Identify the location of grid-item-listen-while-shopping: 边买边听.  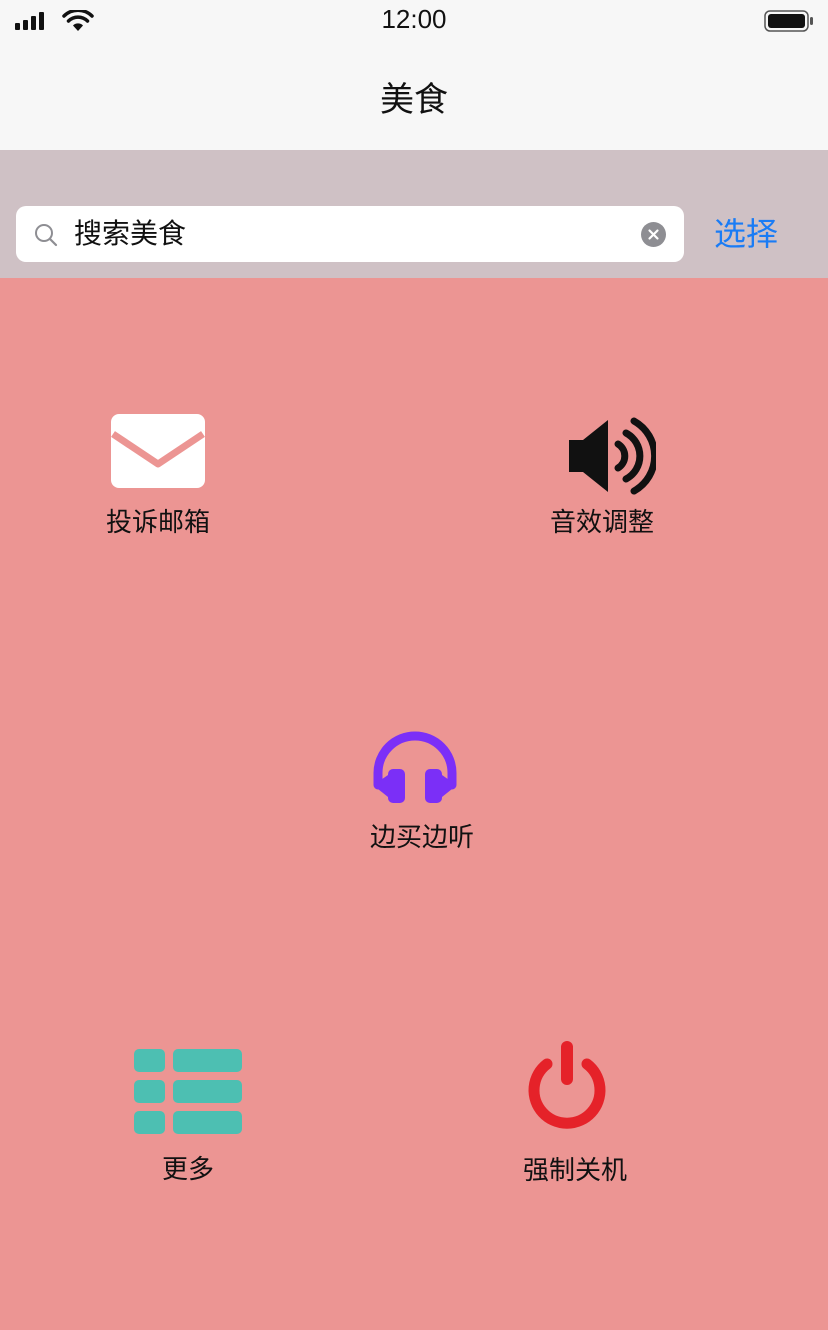
(422, 790).